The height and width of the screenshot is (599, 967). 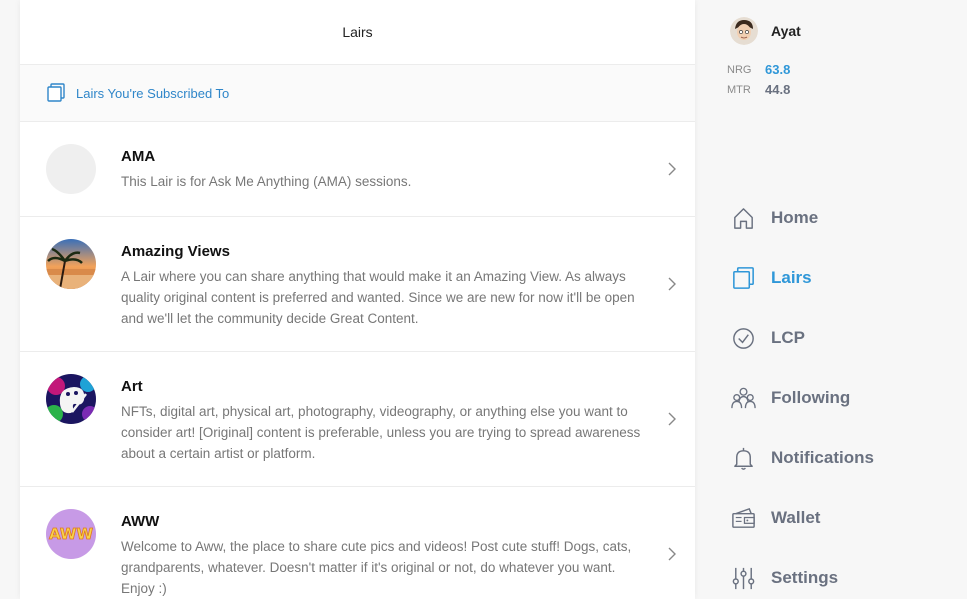 I want to click on nav-item-following: Following, so click(x=802, y=398).